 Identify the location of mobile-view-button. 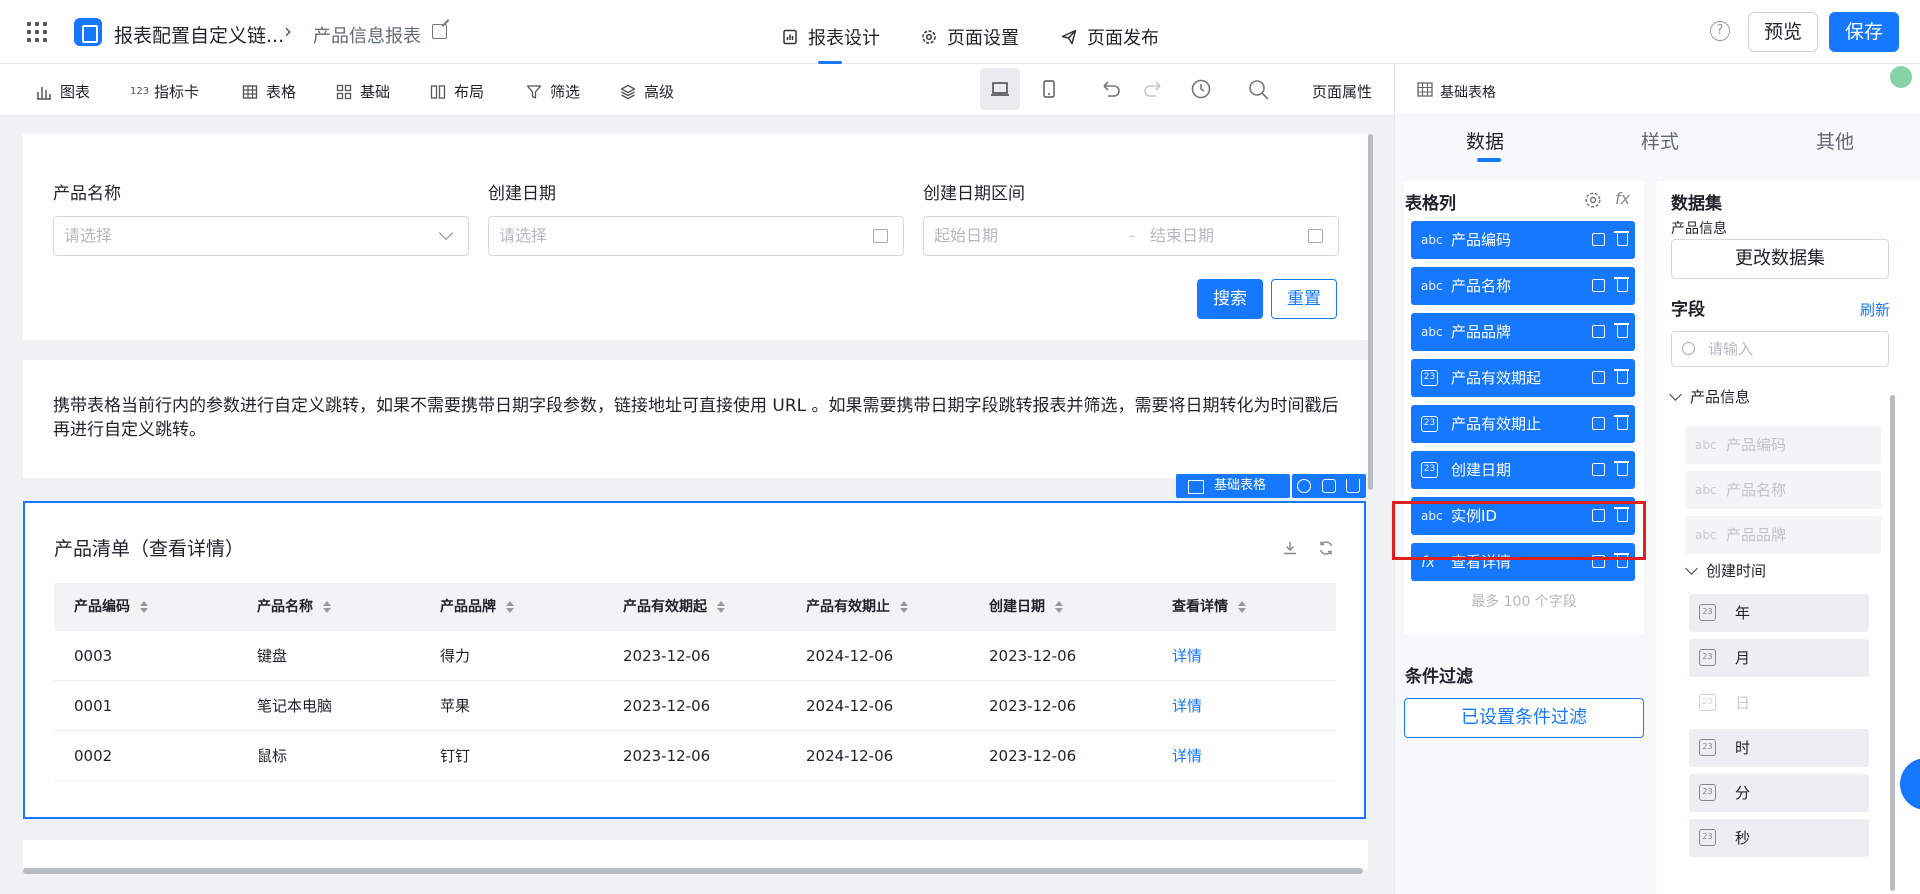
(1049, 89).